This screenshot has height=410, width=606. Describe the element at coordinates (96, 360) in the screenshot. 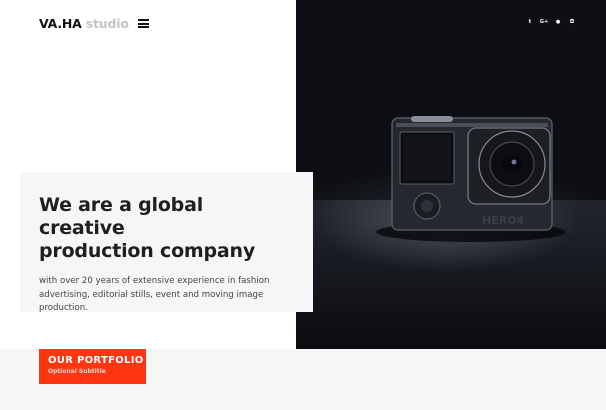

I see `portfolio-title: OUR PORTFOLIO` at that location.